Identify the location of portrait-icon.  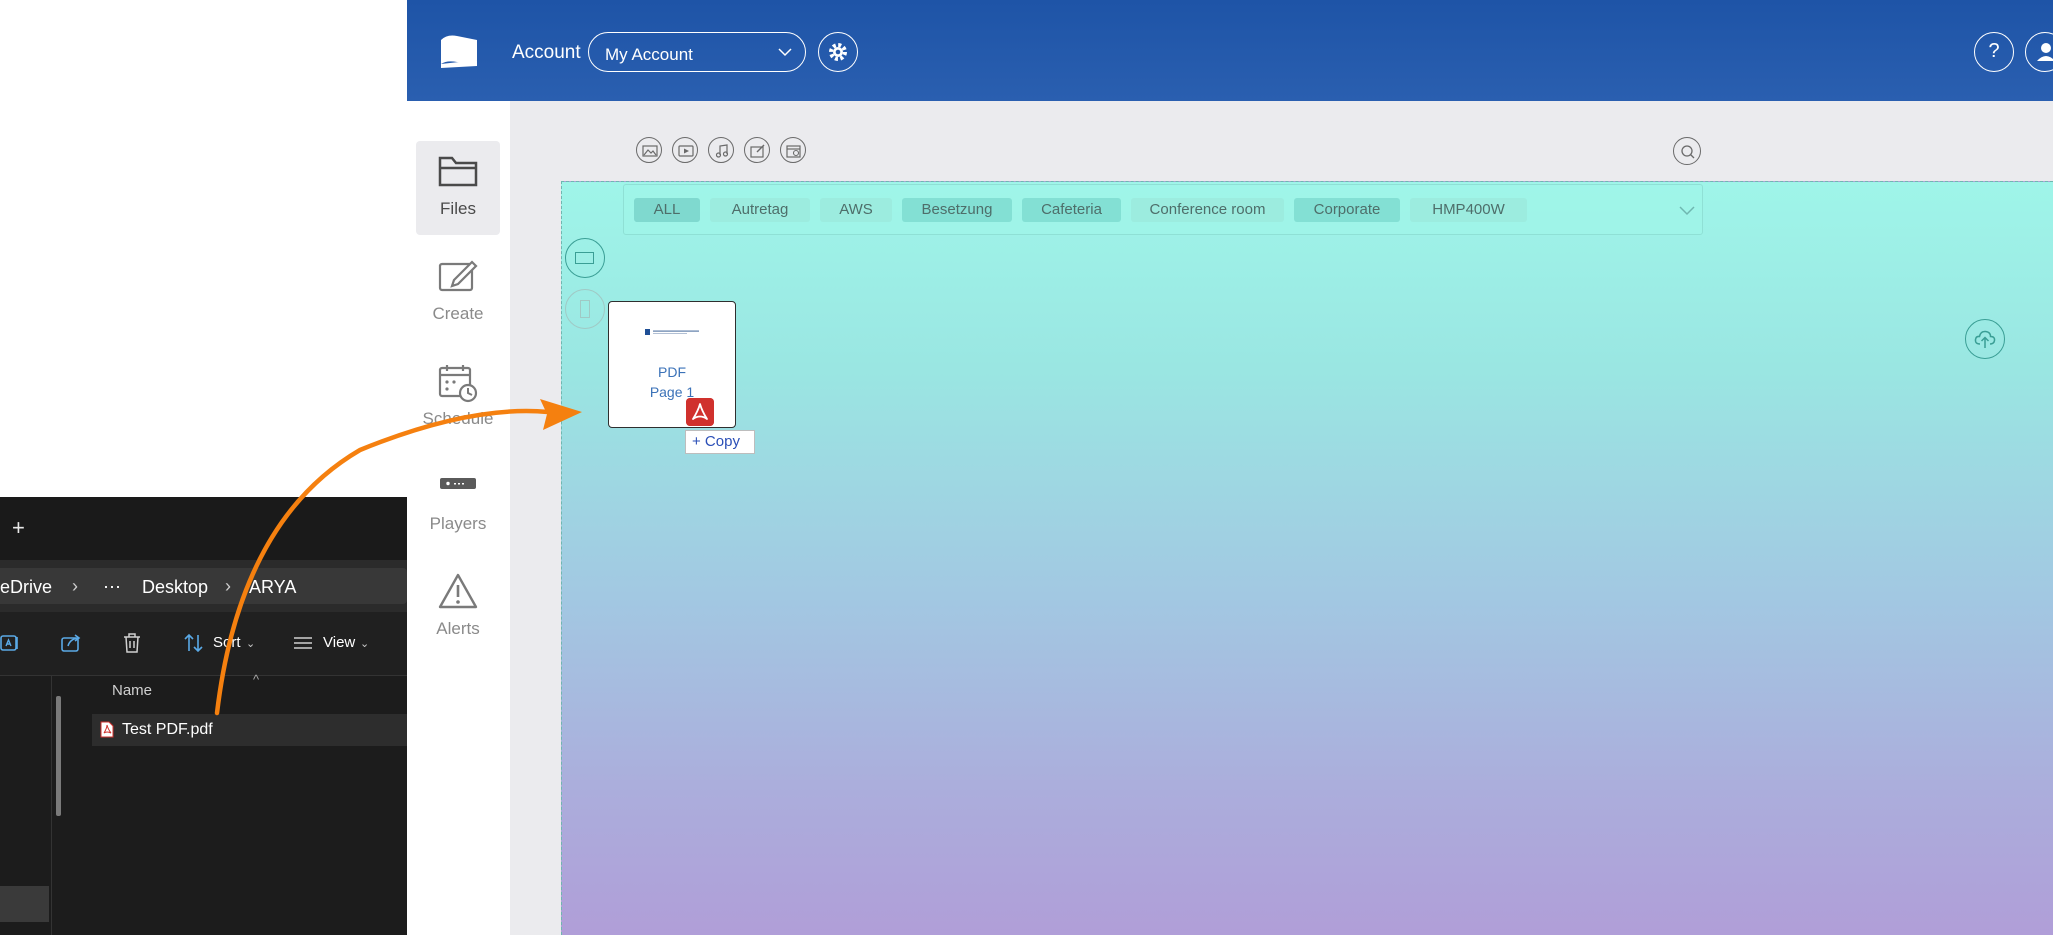
(585, 309).